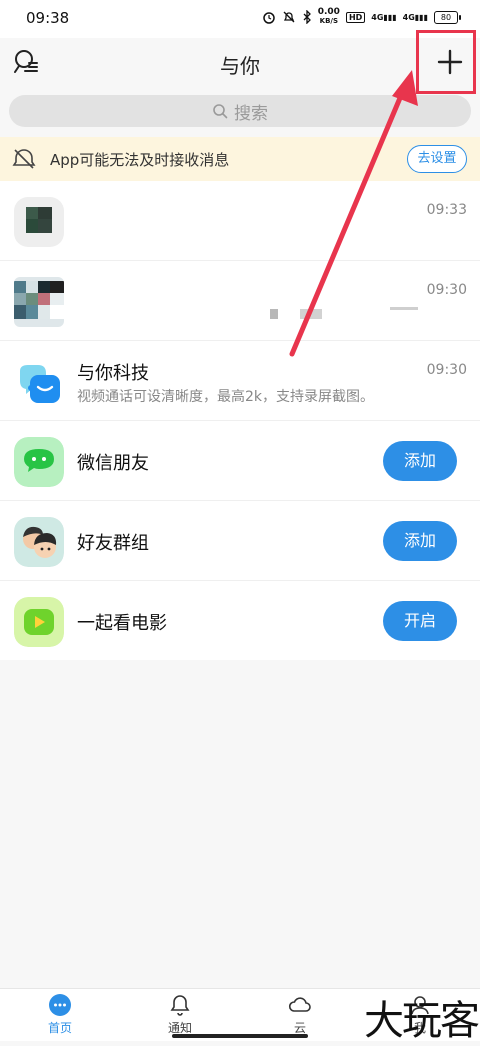 The width and height of the screenshot is (480, 1046). What do you see at coordinates (268, 18) in the screenshot?
I see `alarm-icon` at bounding box center [268, 18].